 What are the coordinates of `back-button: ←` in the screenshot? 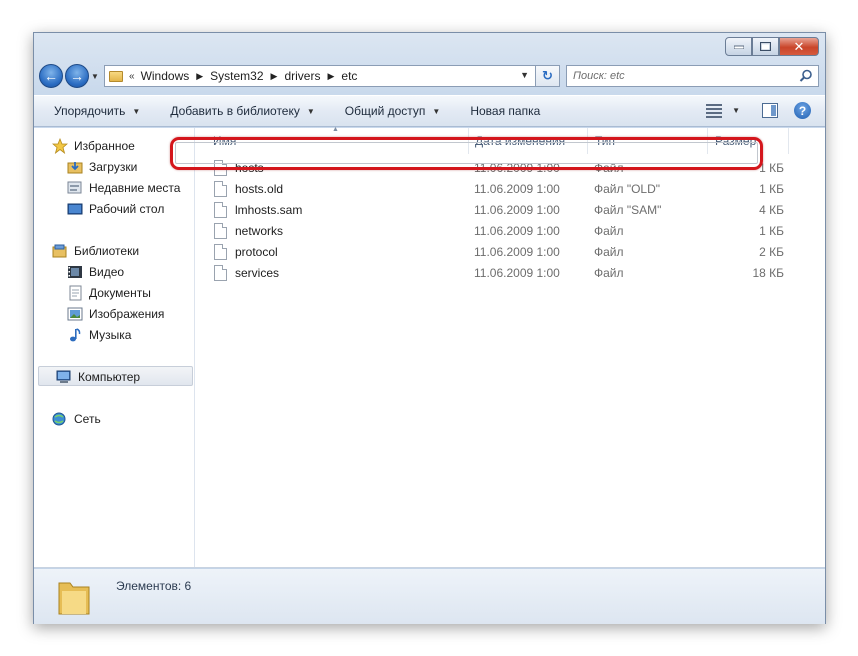 It's located at (51, 76).